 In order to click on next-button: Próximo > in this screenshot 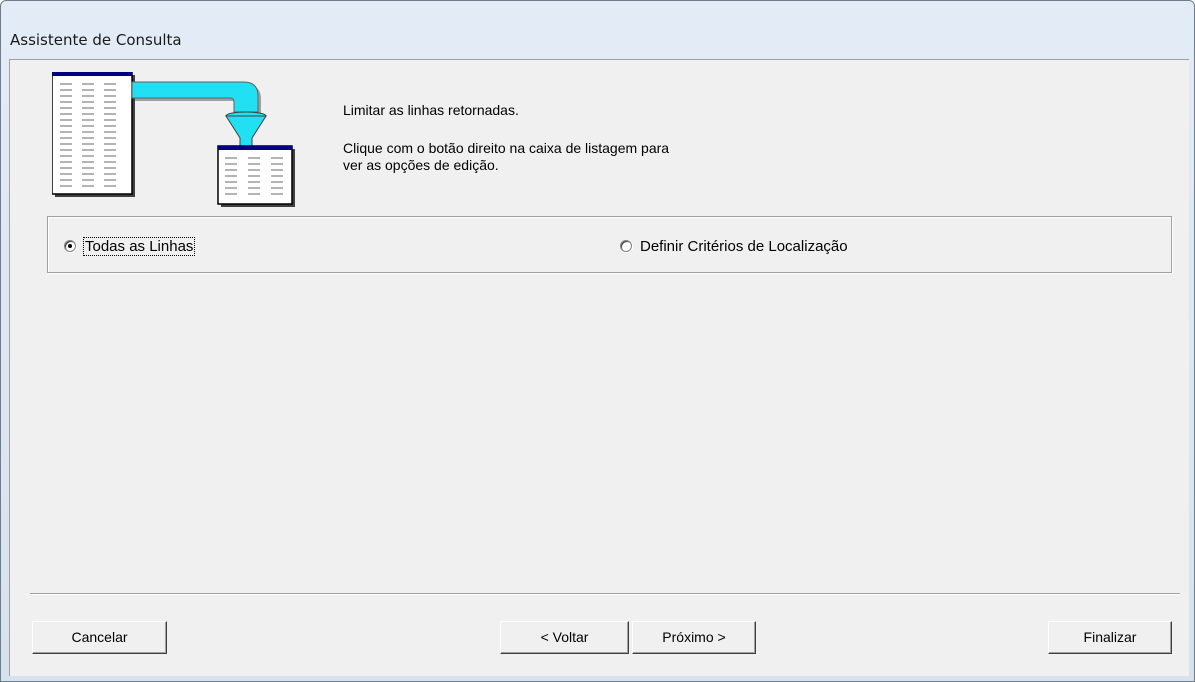, I will do `click(694, 637)`.